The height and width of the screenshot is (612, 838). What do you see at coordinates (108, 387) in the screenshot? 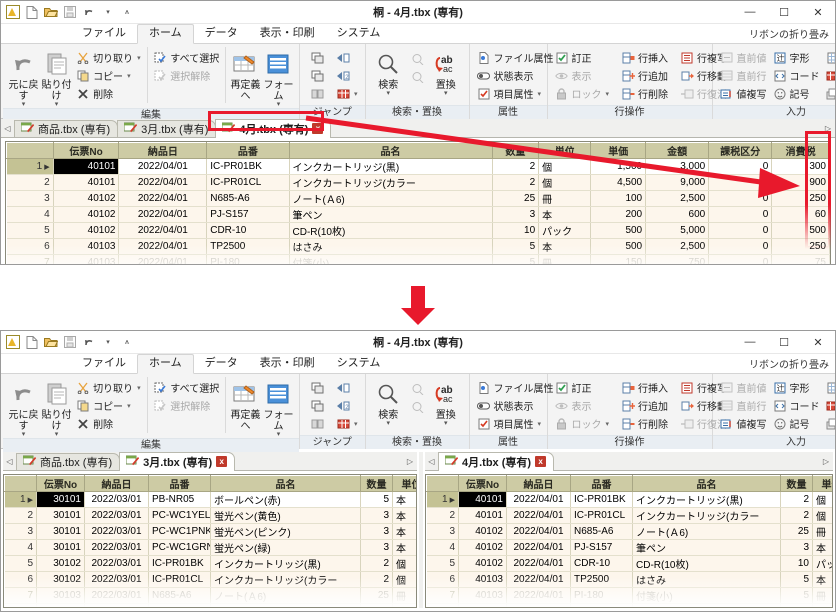
I see `cut-button: 切り取り ▾` at bounding box center [108, 387].